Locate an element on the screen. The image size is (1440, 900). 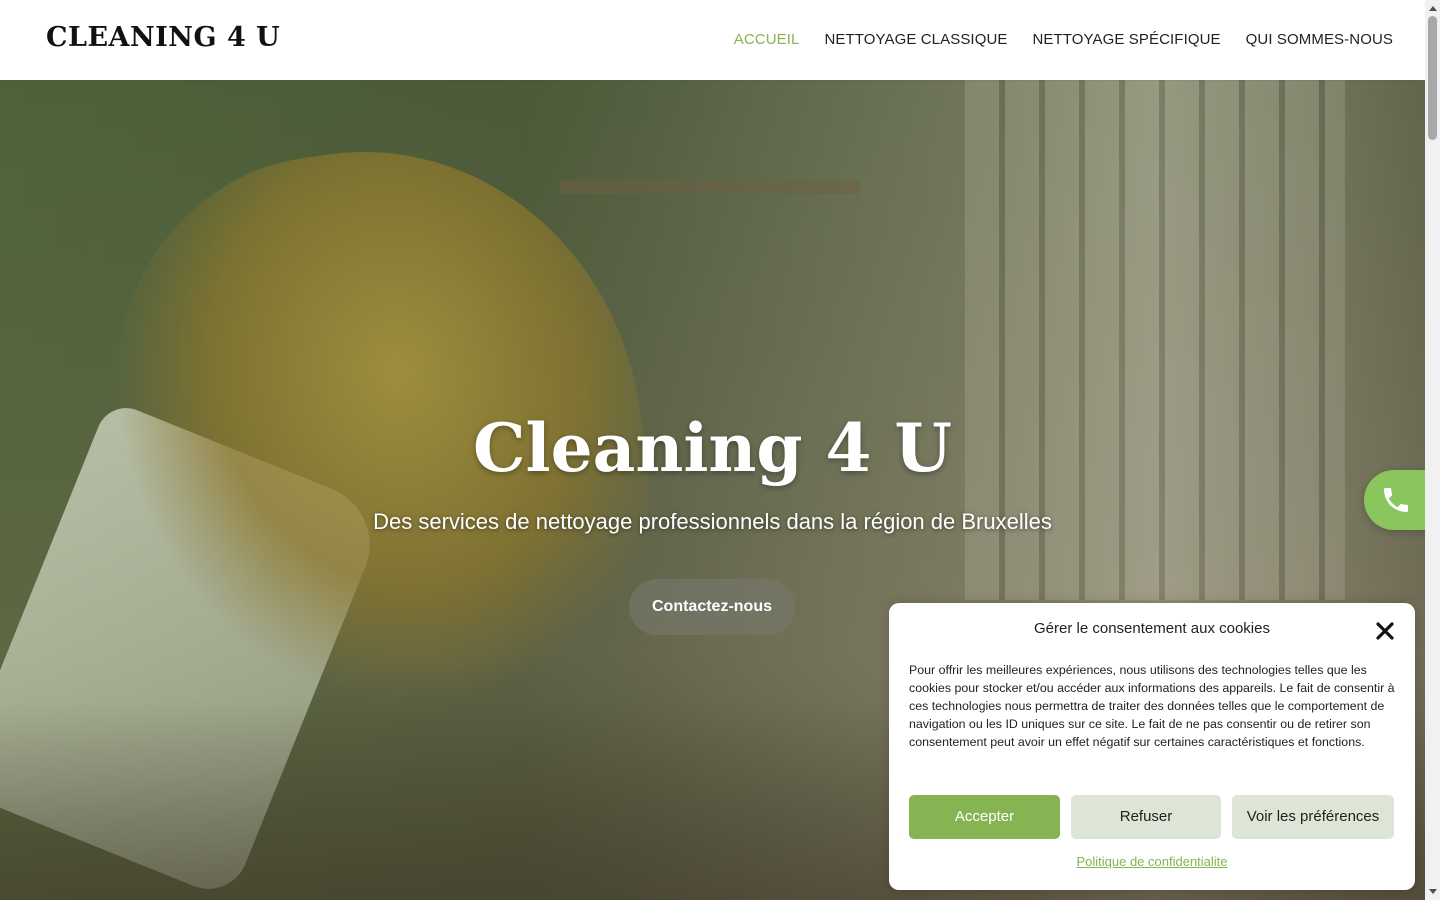
cookie-dialog-title: Gérer le consentement aux cookies is located at coordinates (1152, 628).